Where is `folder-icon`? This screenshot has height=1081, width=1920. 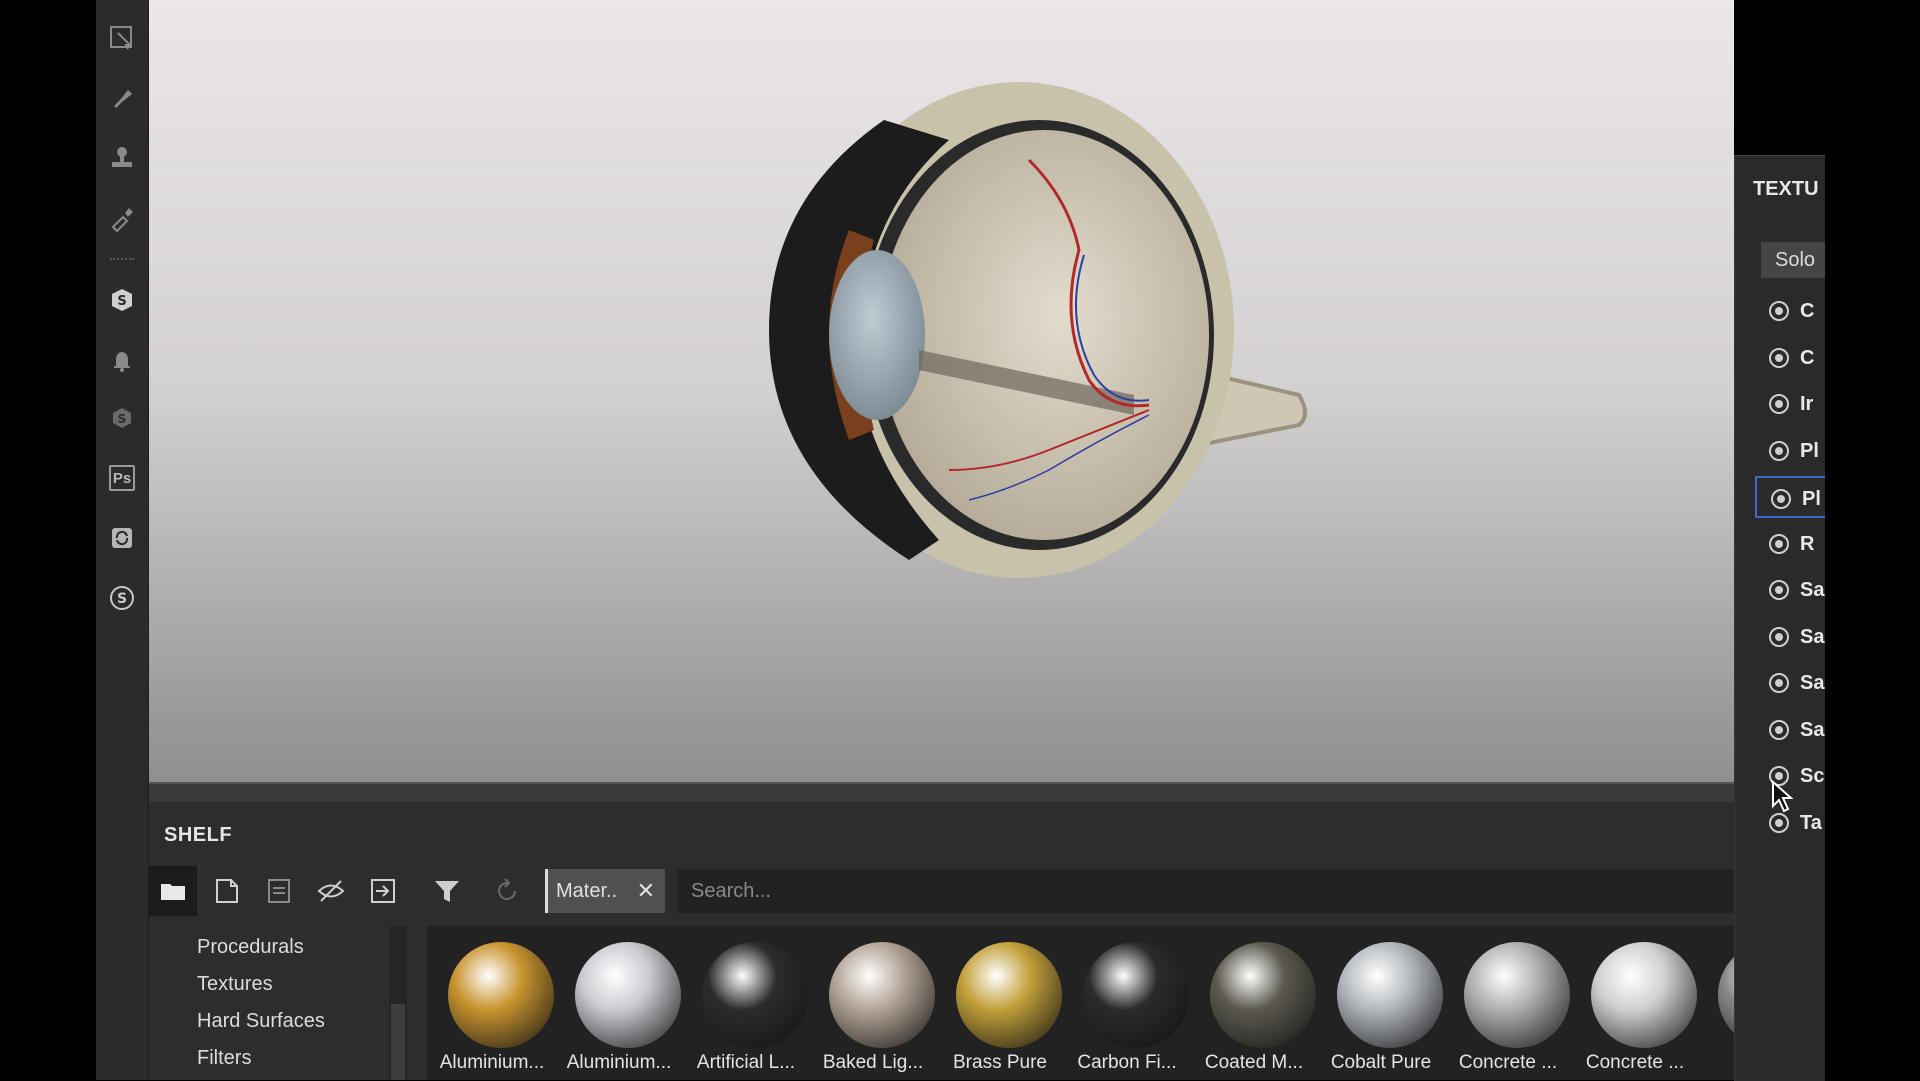 folder-icon is located at coordinates (173, 892).